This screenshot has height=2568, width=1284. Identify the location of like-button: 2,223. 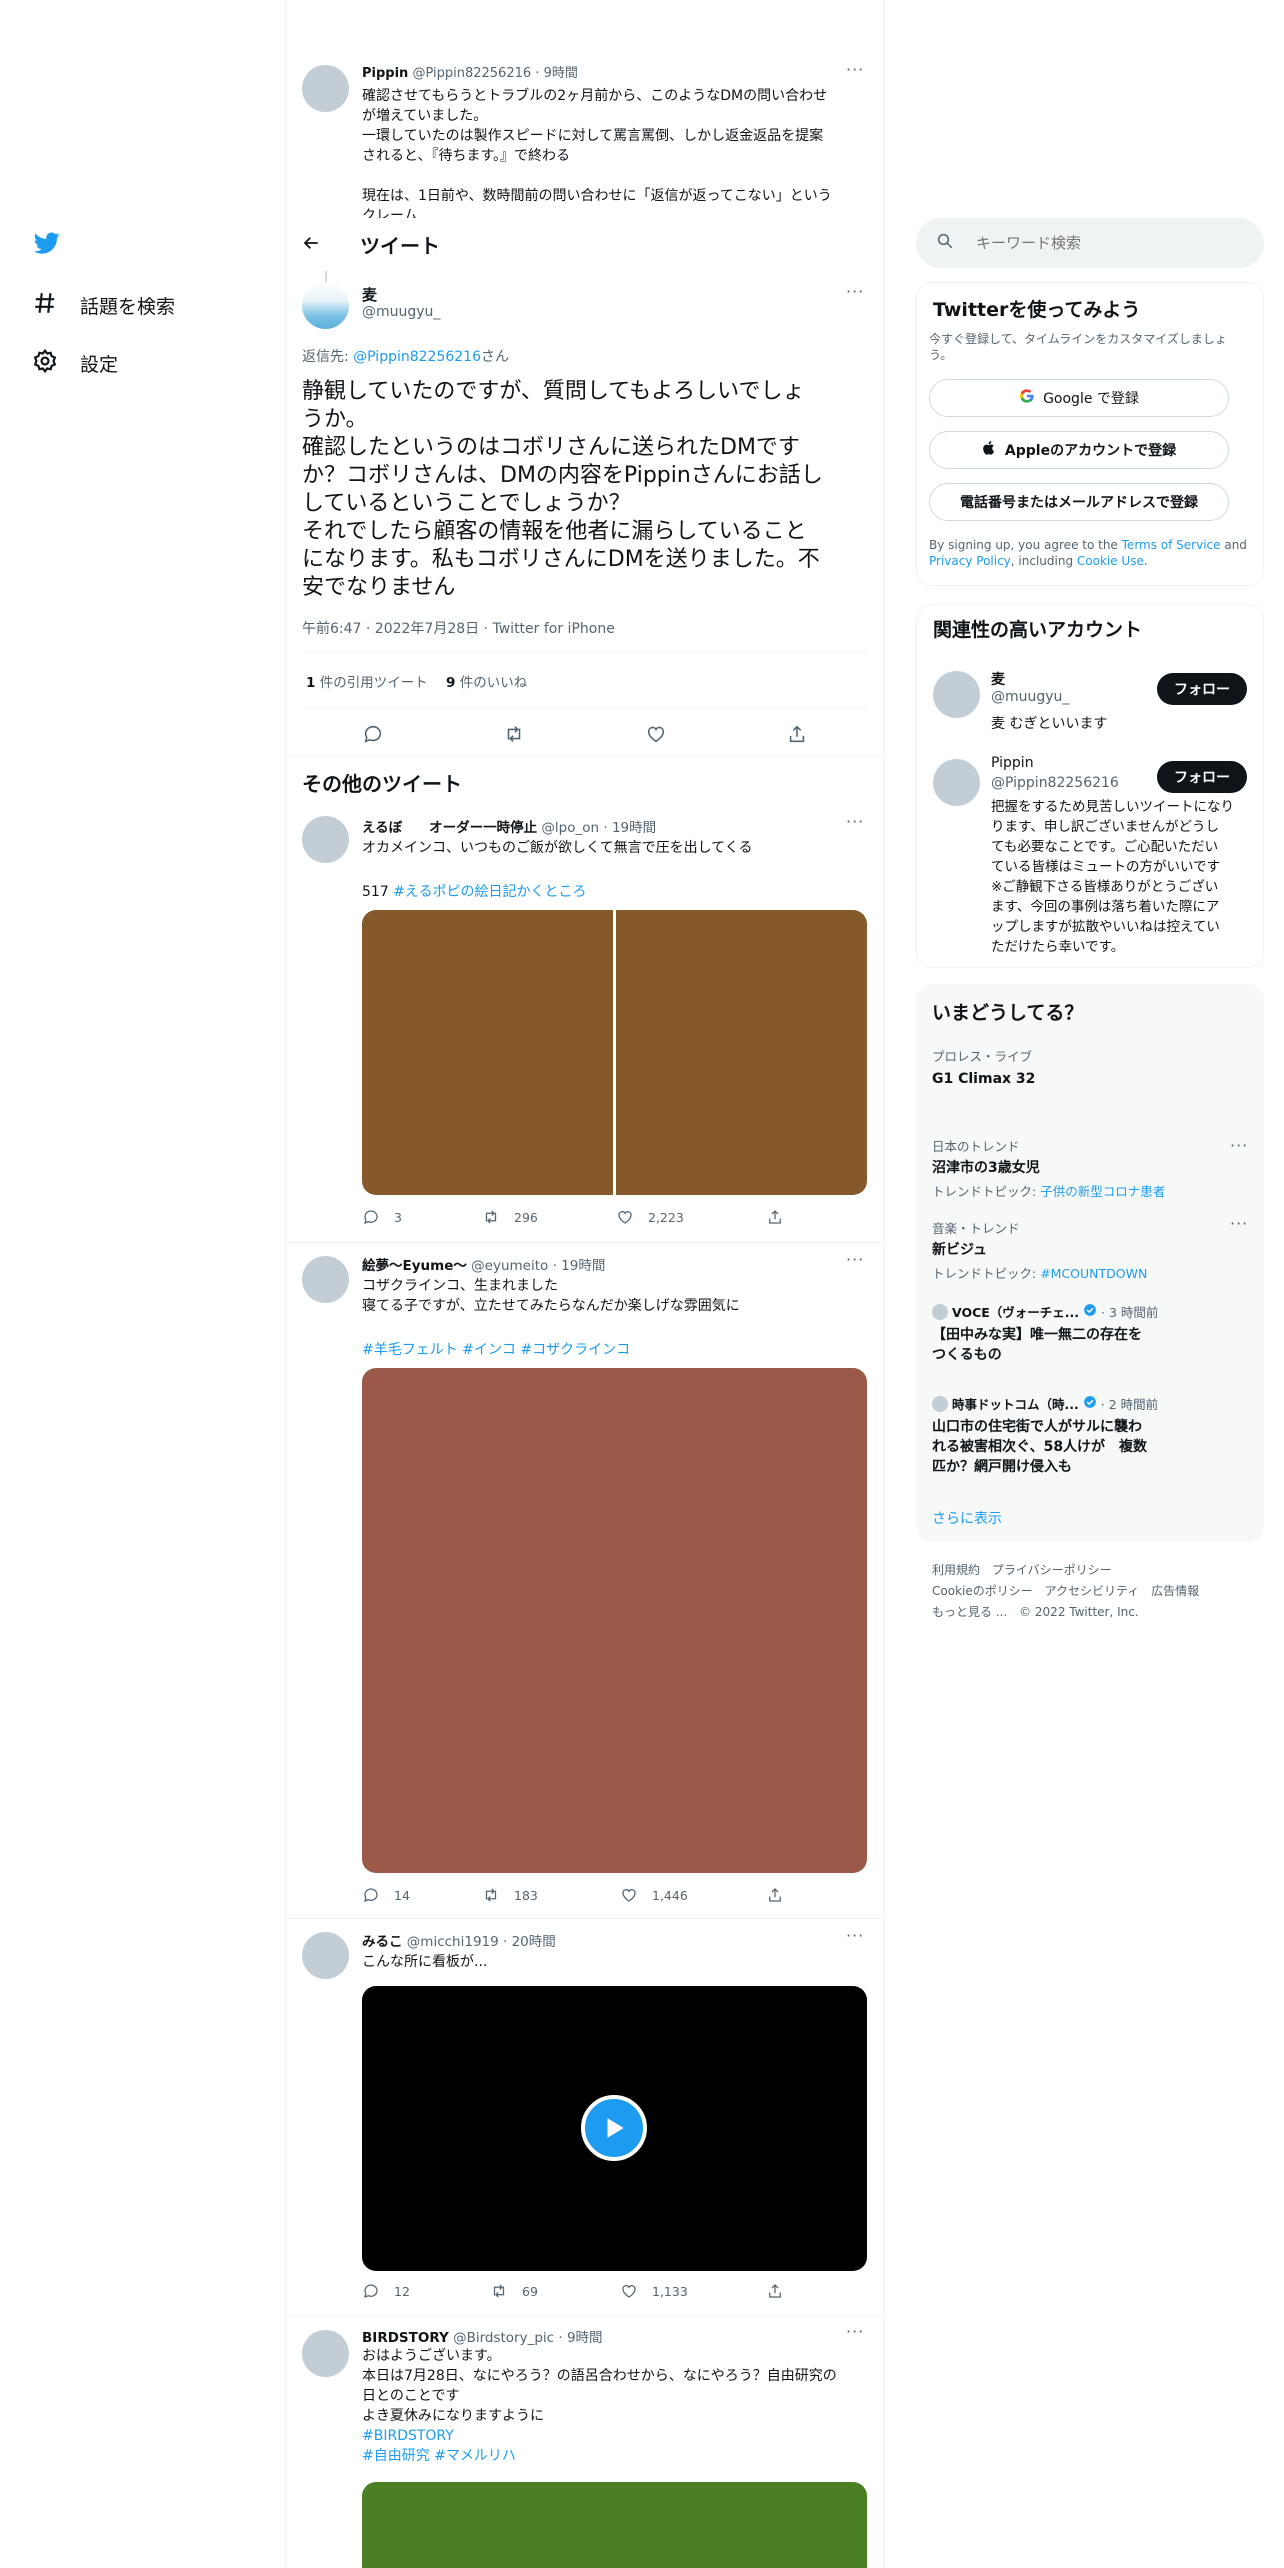
(650, 1217).